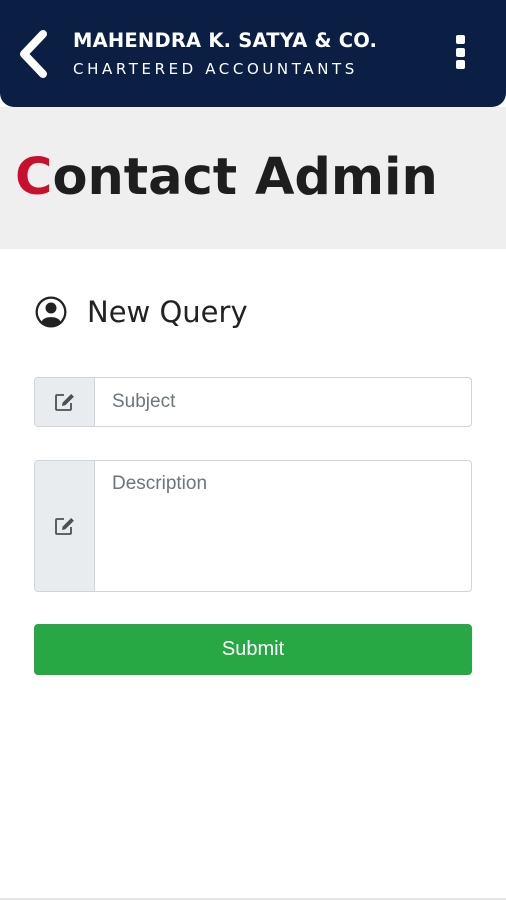 The height and width of the screenshot is (900, 506). I want to click on description-addon, so click(65, 526).